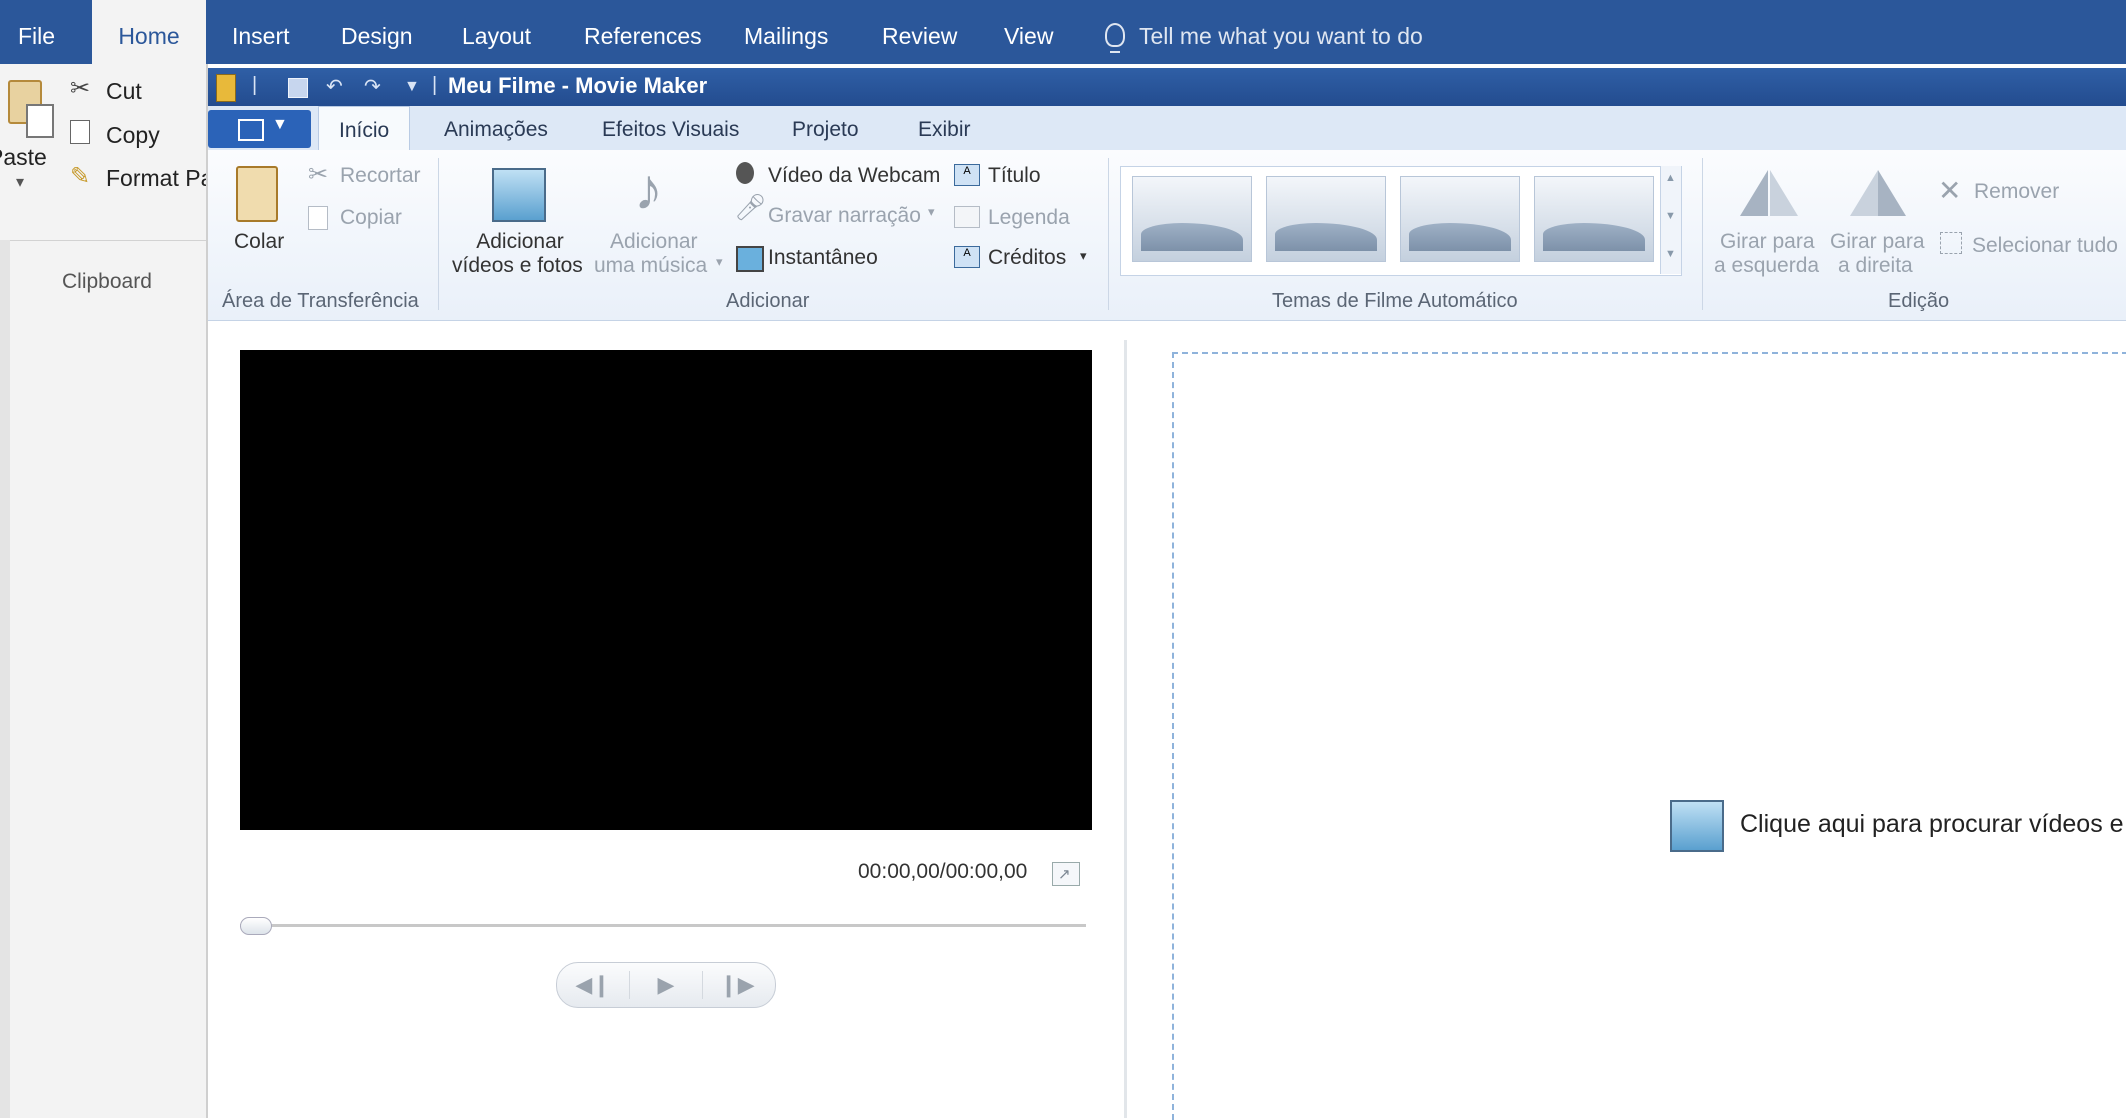 The height and width of the screenshot is (1120, 2126). What do you see at coordinates (520, 242) in the screenshot?
I see `add-videos-line1: Adicionar` at bounding box center [520, 242].